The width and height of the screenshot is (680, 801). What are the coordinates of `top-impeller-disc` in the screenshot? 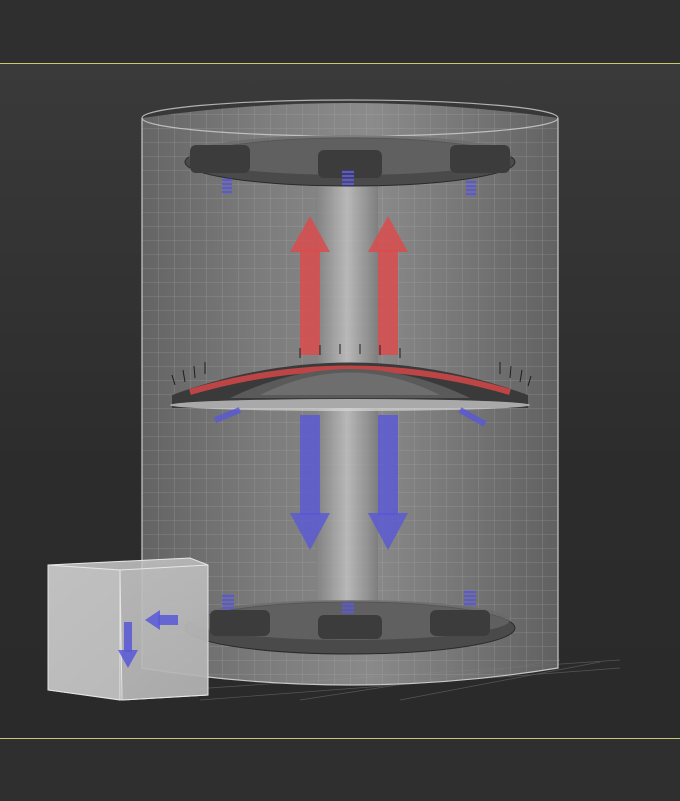 It's located at (350, 161).